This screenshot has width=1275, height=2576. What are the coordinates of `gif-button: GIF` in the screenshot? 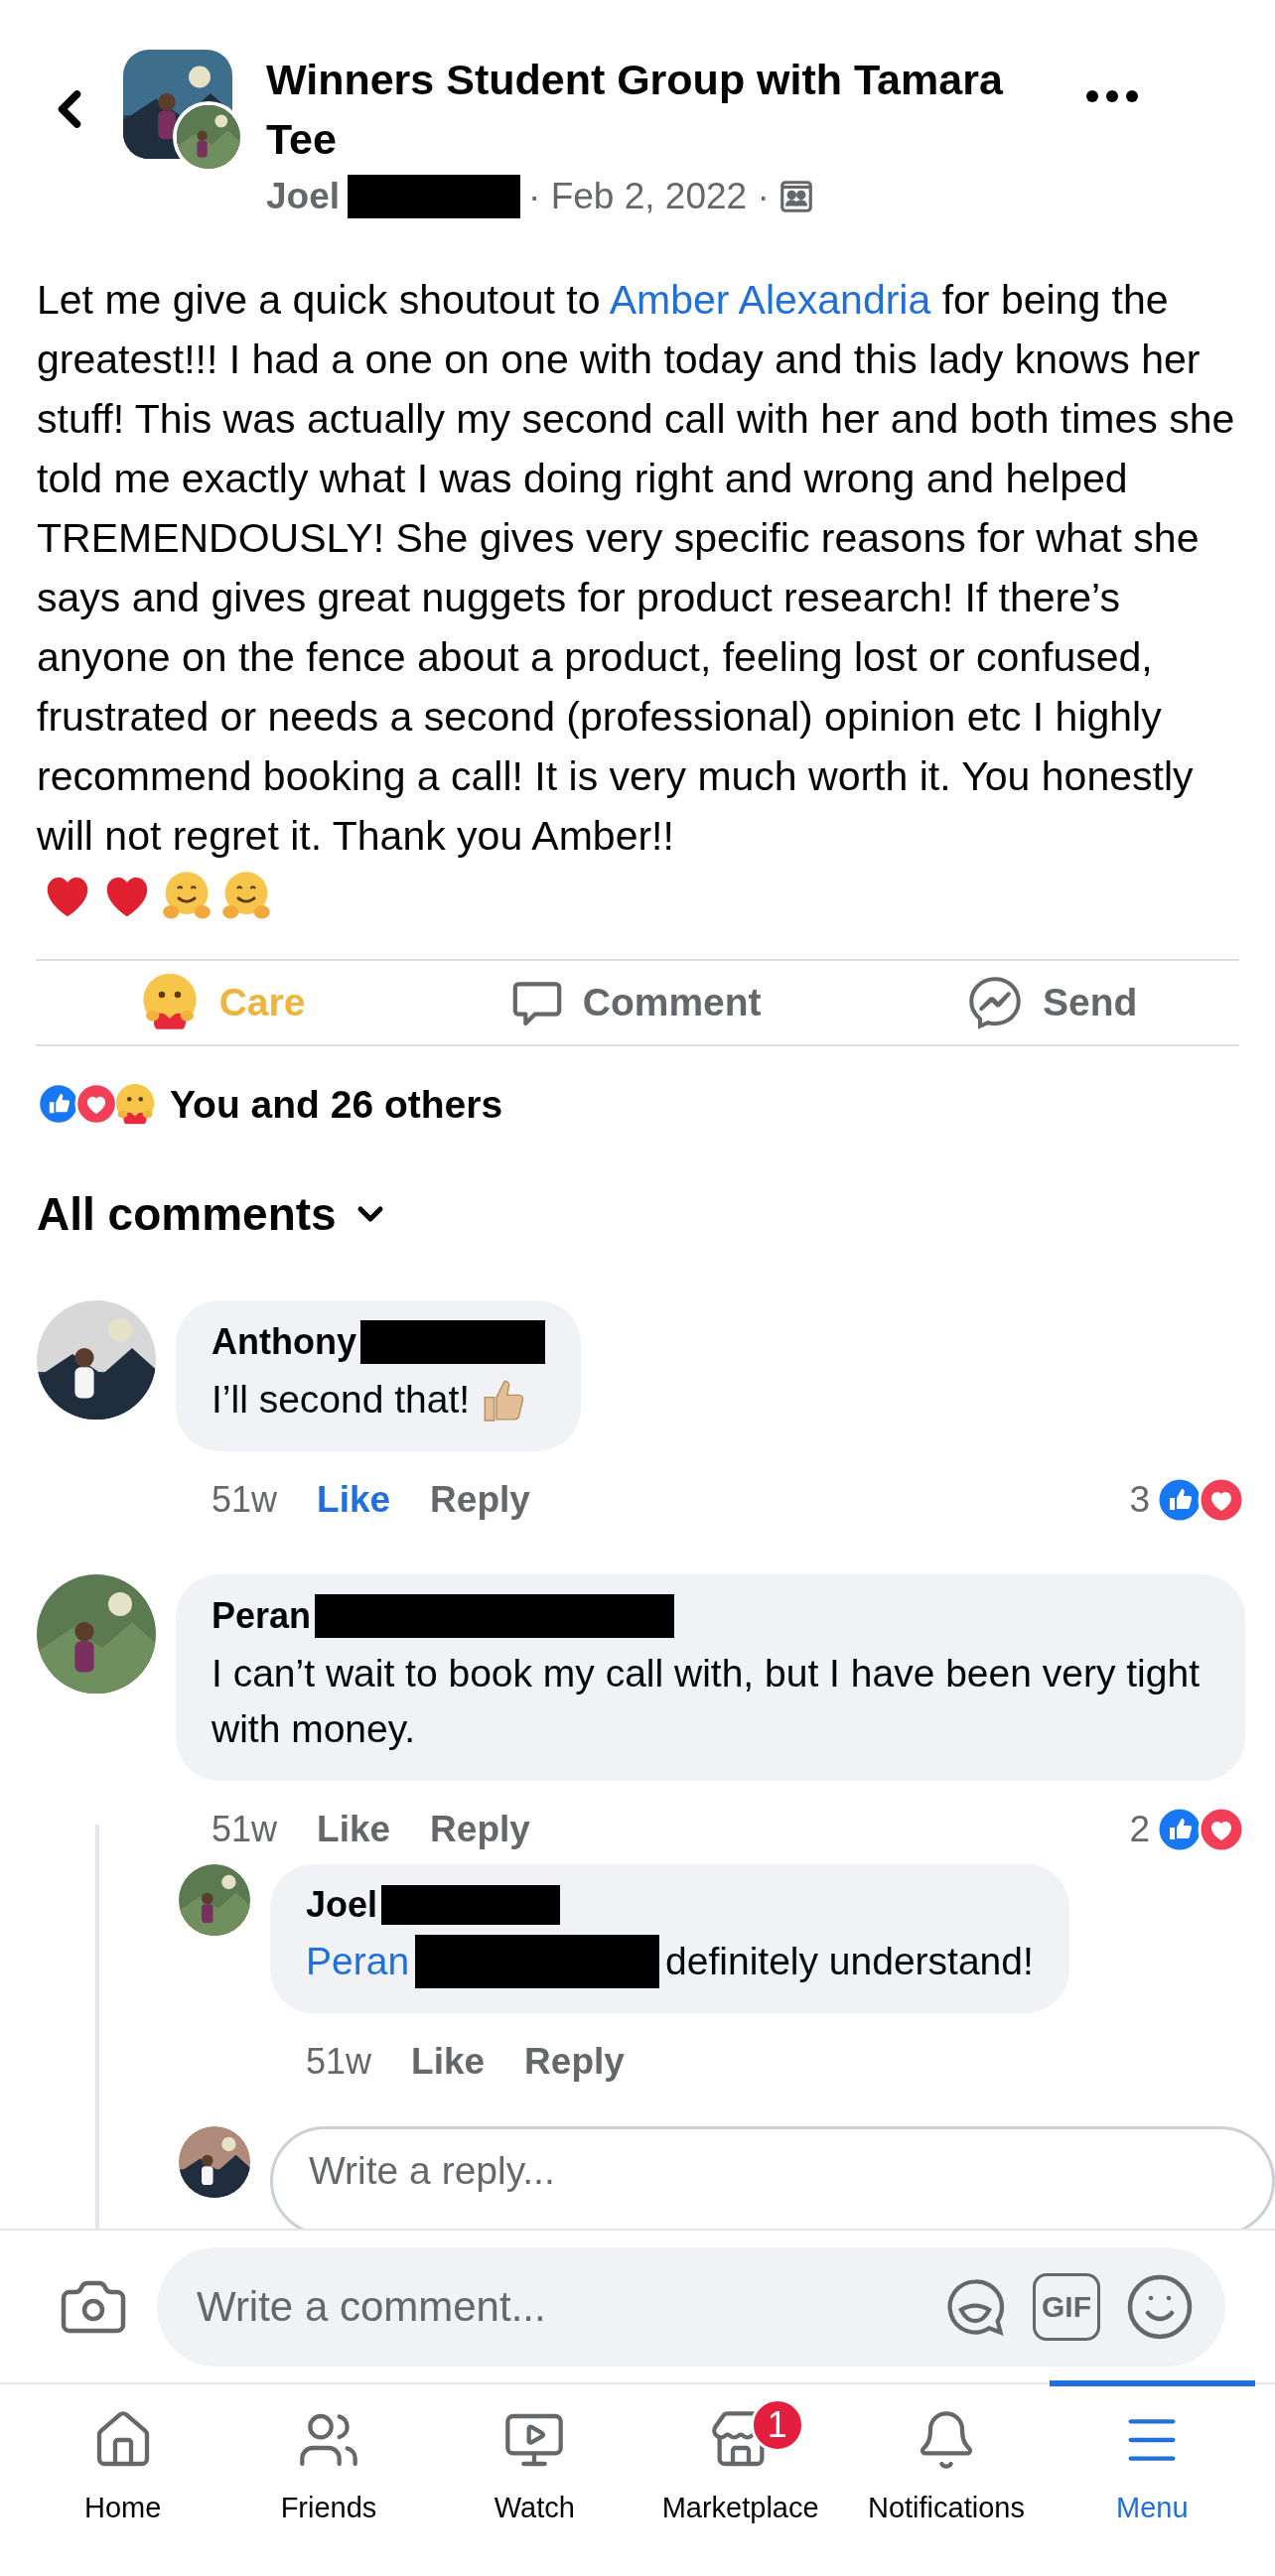 It's located at (1066, 2306).